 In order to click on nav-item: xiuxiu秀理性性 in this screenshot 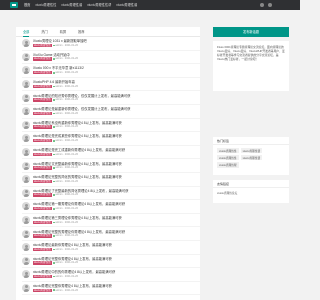, I will do `click(45, 5)`.